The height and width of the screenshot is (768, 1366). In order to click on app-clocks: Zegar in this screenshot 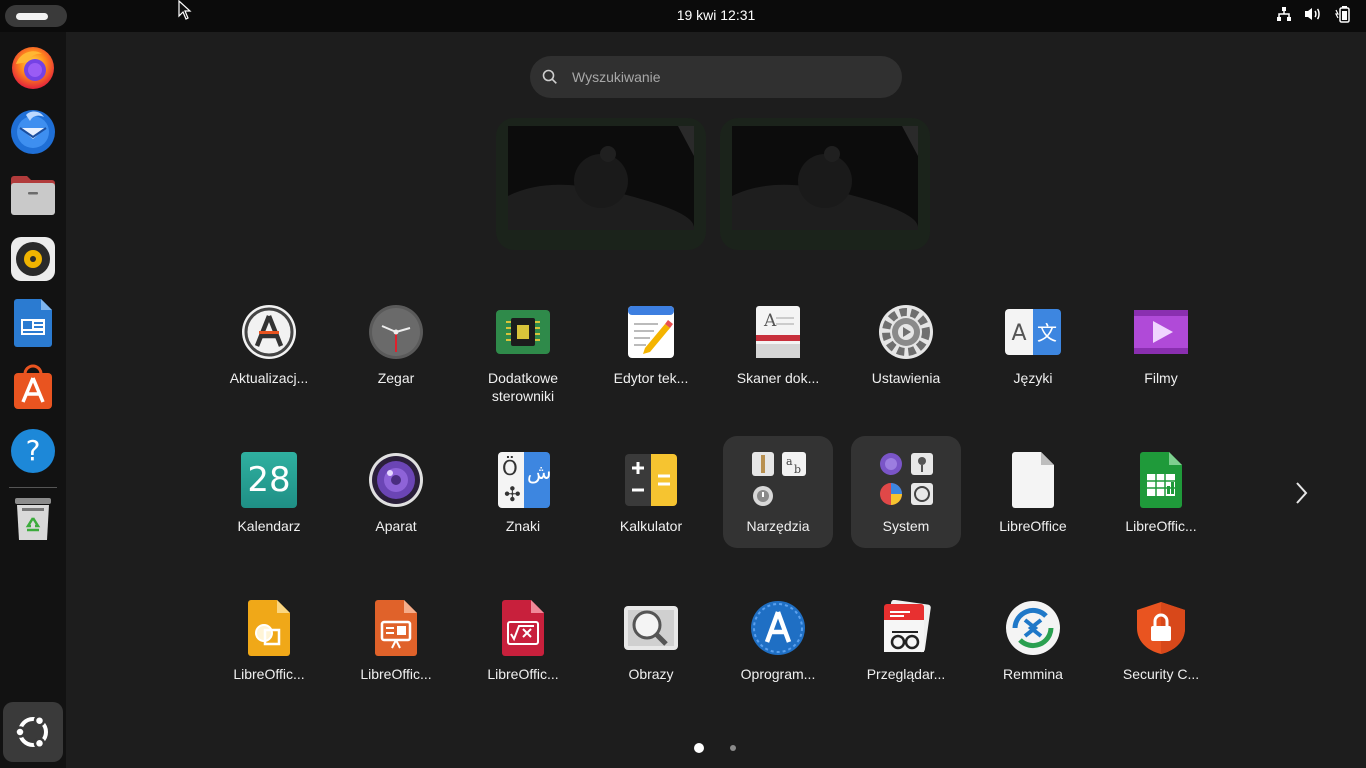, I will do `click(396, 344)`.